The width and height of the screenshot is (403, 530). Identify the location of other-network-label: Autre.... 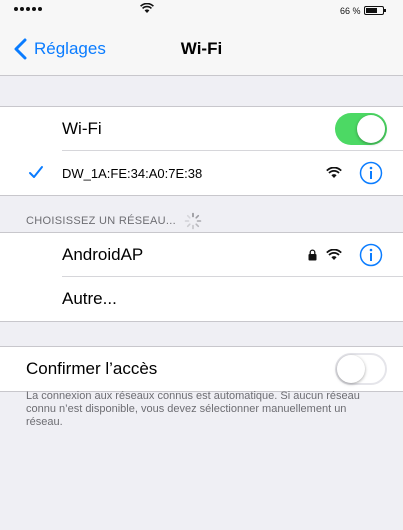
(89, 298).